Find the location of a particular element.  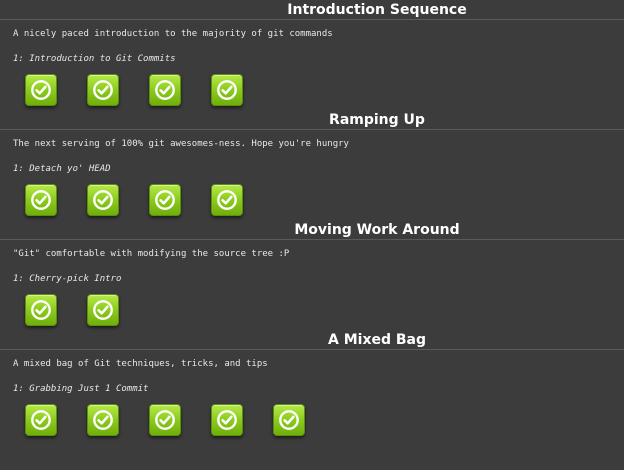

level-name: 1: Detach yo' HEAD is located at coordinates (62, 169).